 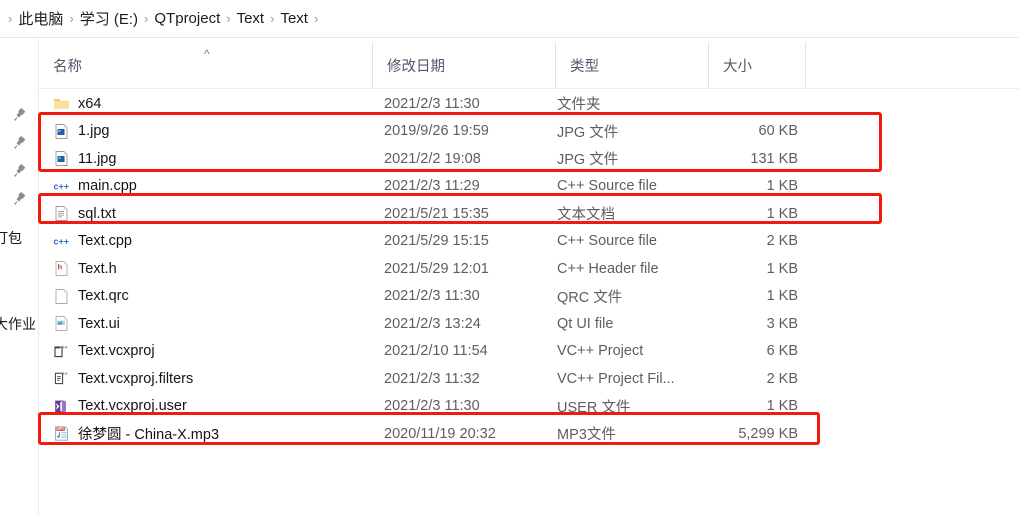 What do you see at coordinates (19, 238) in the screenshot?
I see `rail-label-1: 打包` at bounding box center [19, 238].